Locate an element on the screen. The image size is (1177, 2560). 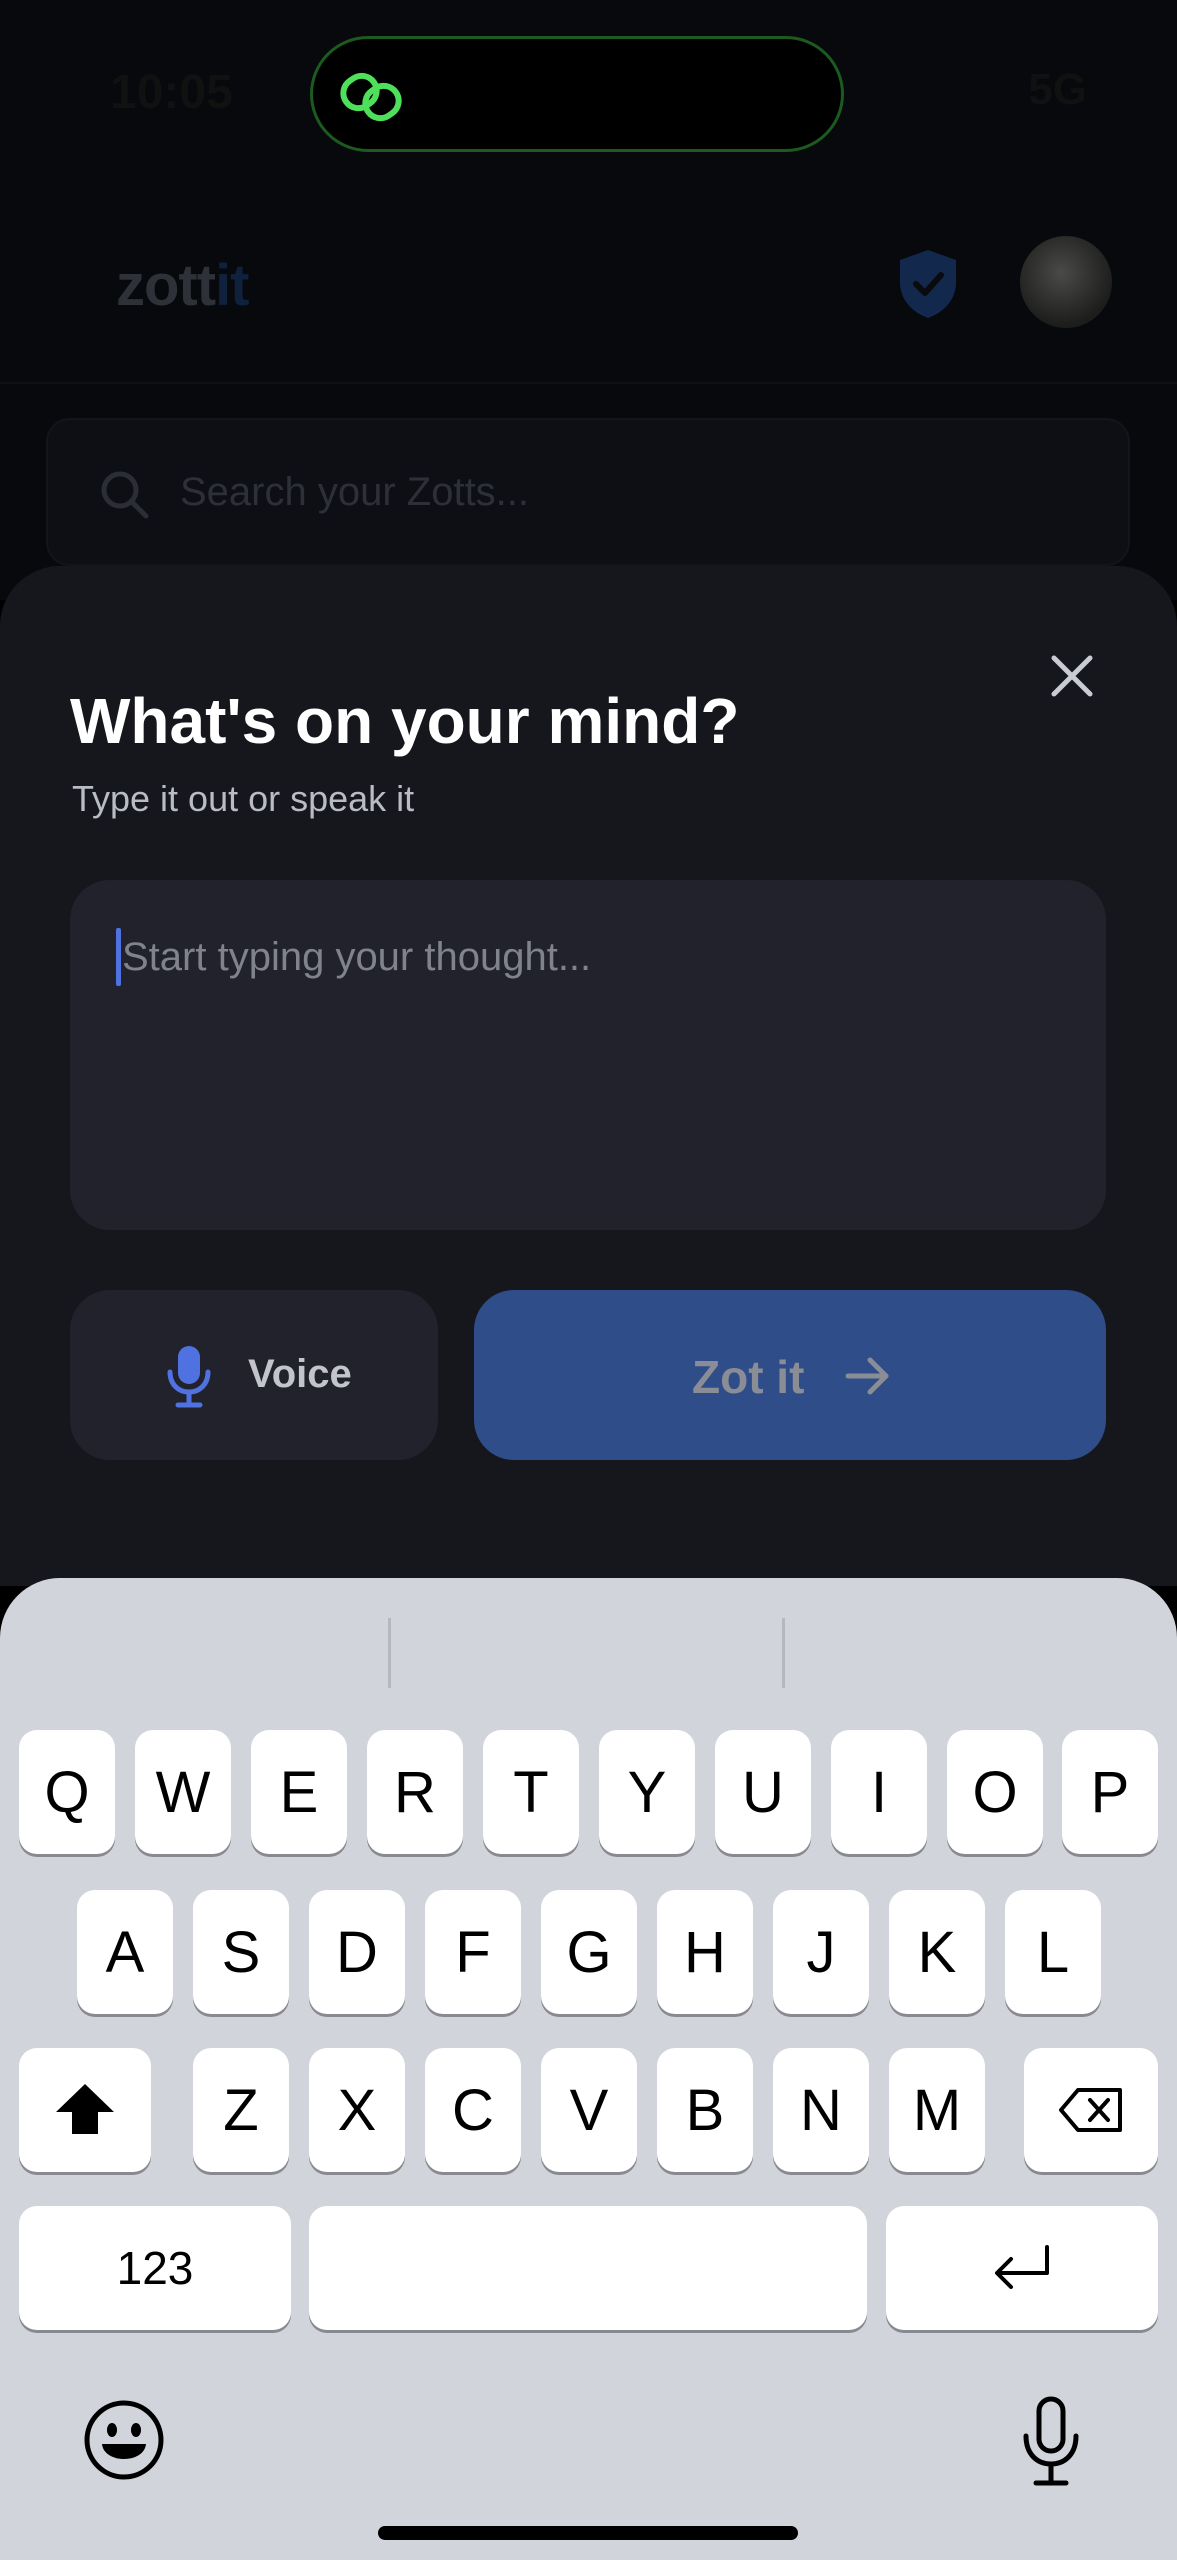
shift-key is located at coordinates (85, 2110).